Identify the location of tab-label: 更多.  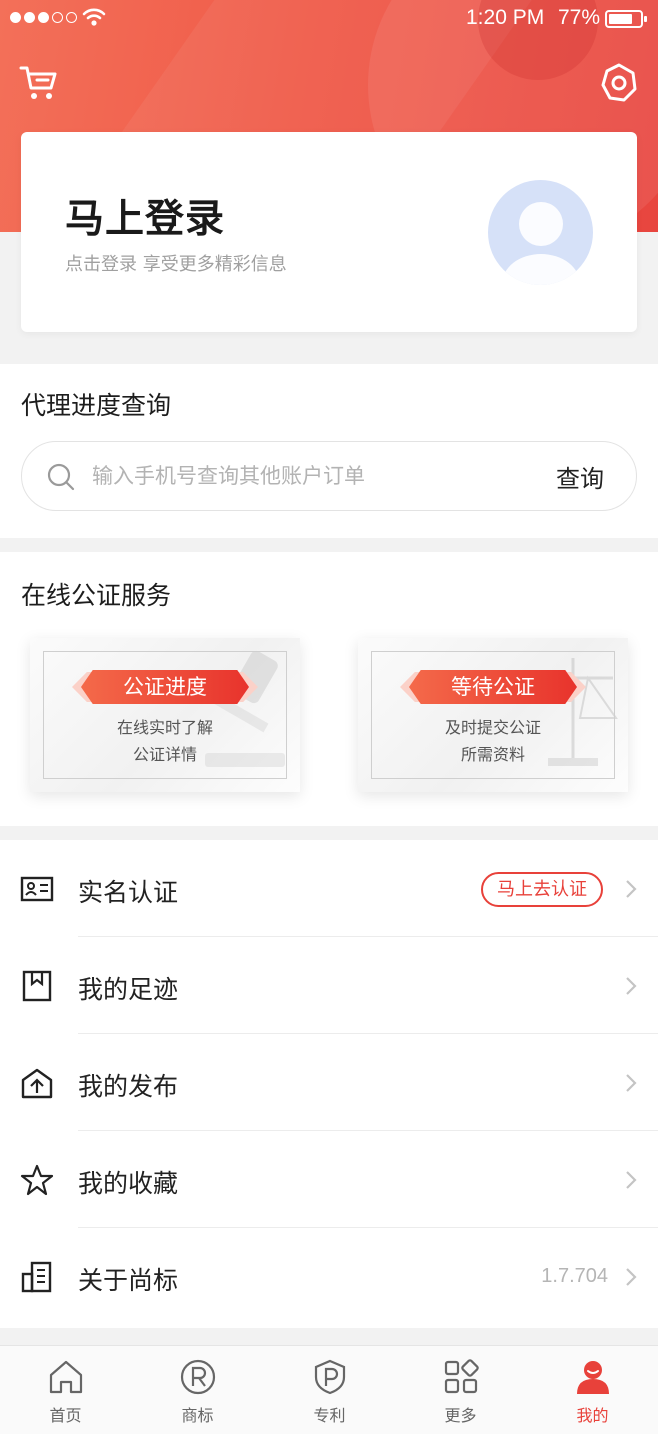
(460, 1415).